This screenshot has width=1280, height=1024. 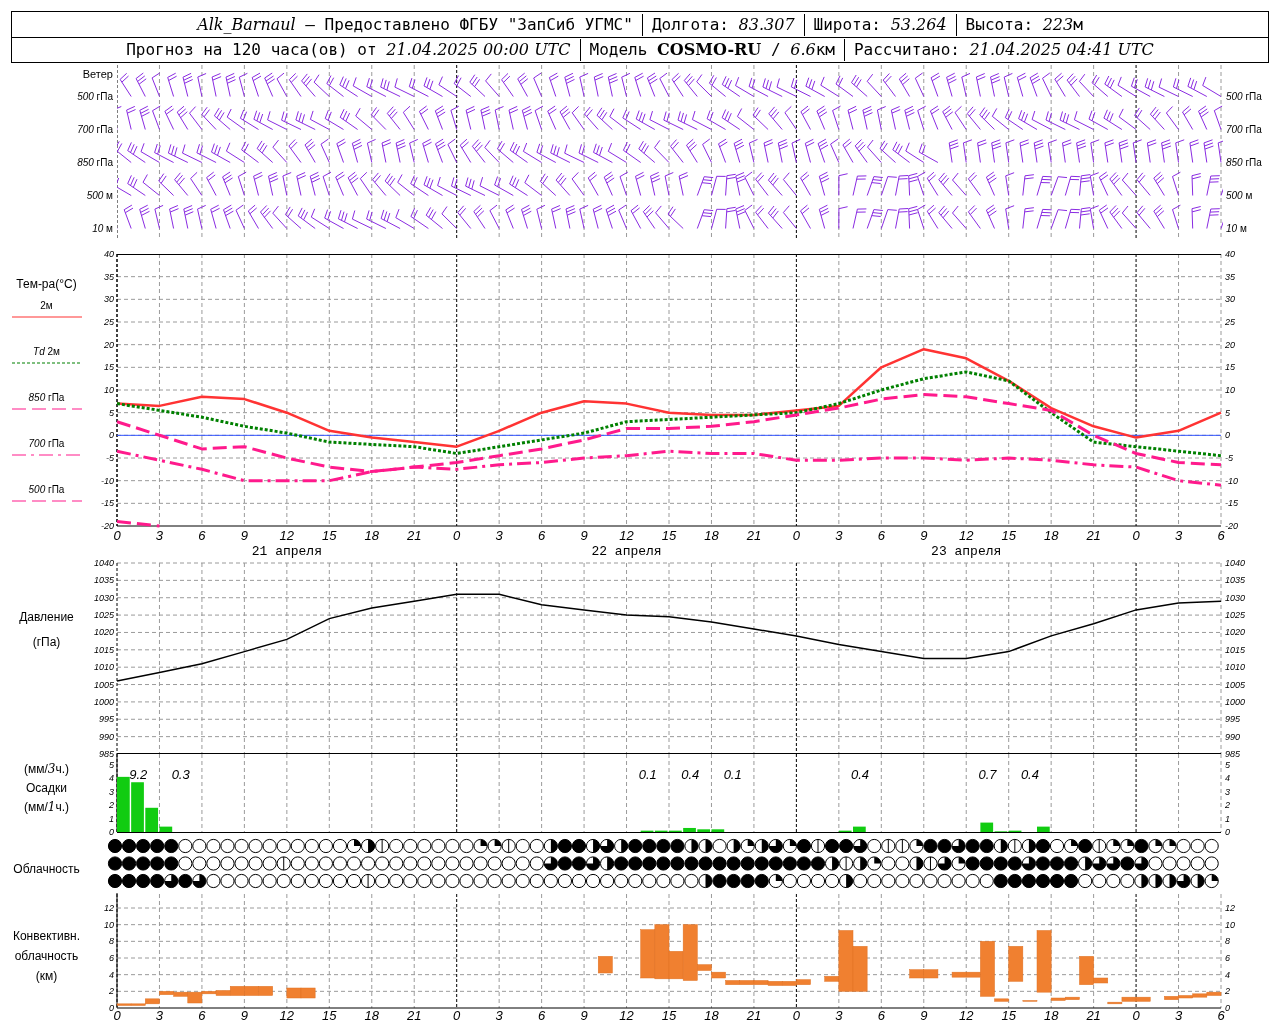 I want to click on y-tick-label: 995, so click(x=1233, y=719).